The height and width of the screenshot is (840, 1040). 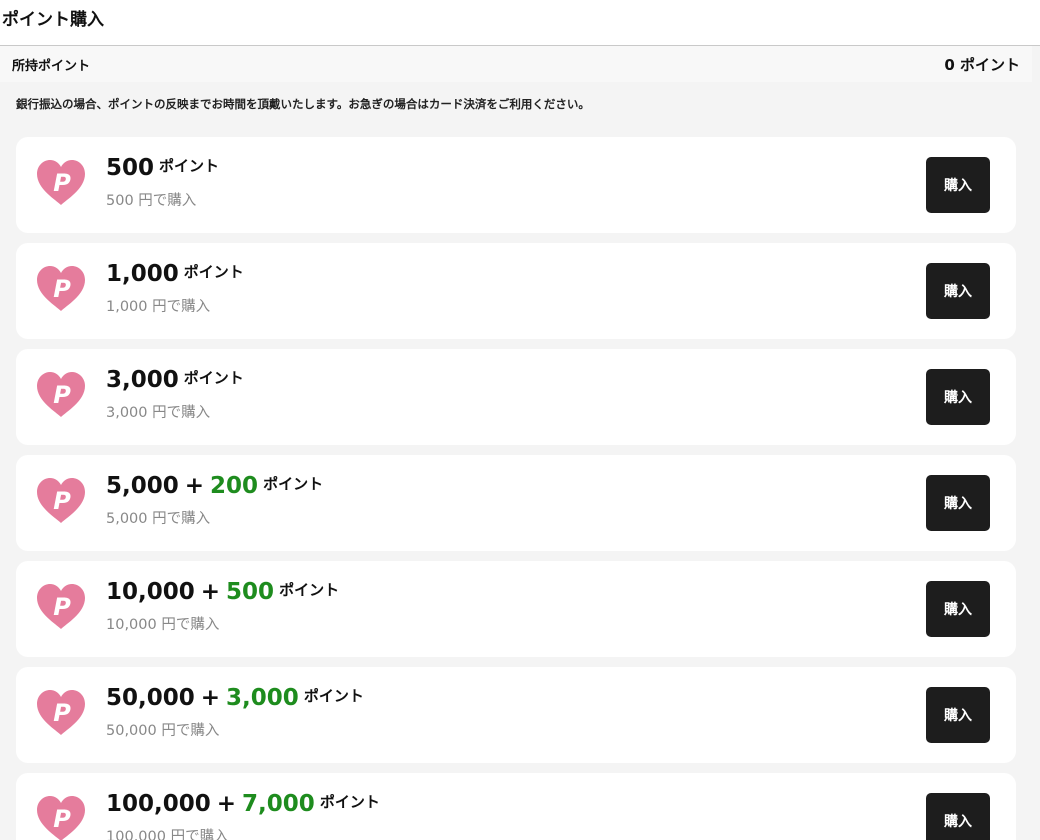 What do you see at coordinates (130, 168) in the screenshot?
I see `points-amount: 500` at bounding box center [130, 168].